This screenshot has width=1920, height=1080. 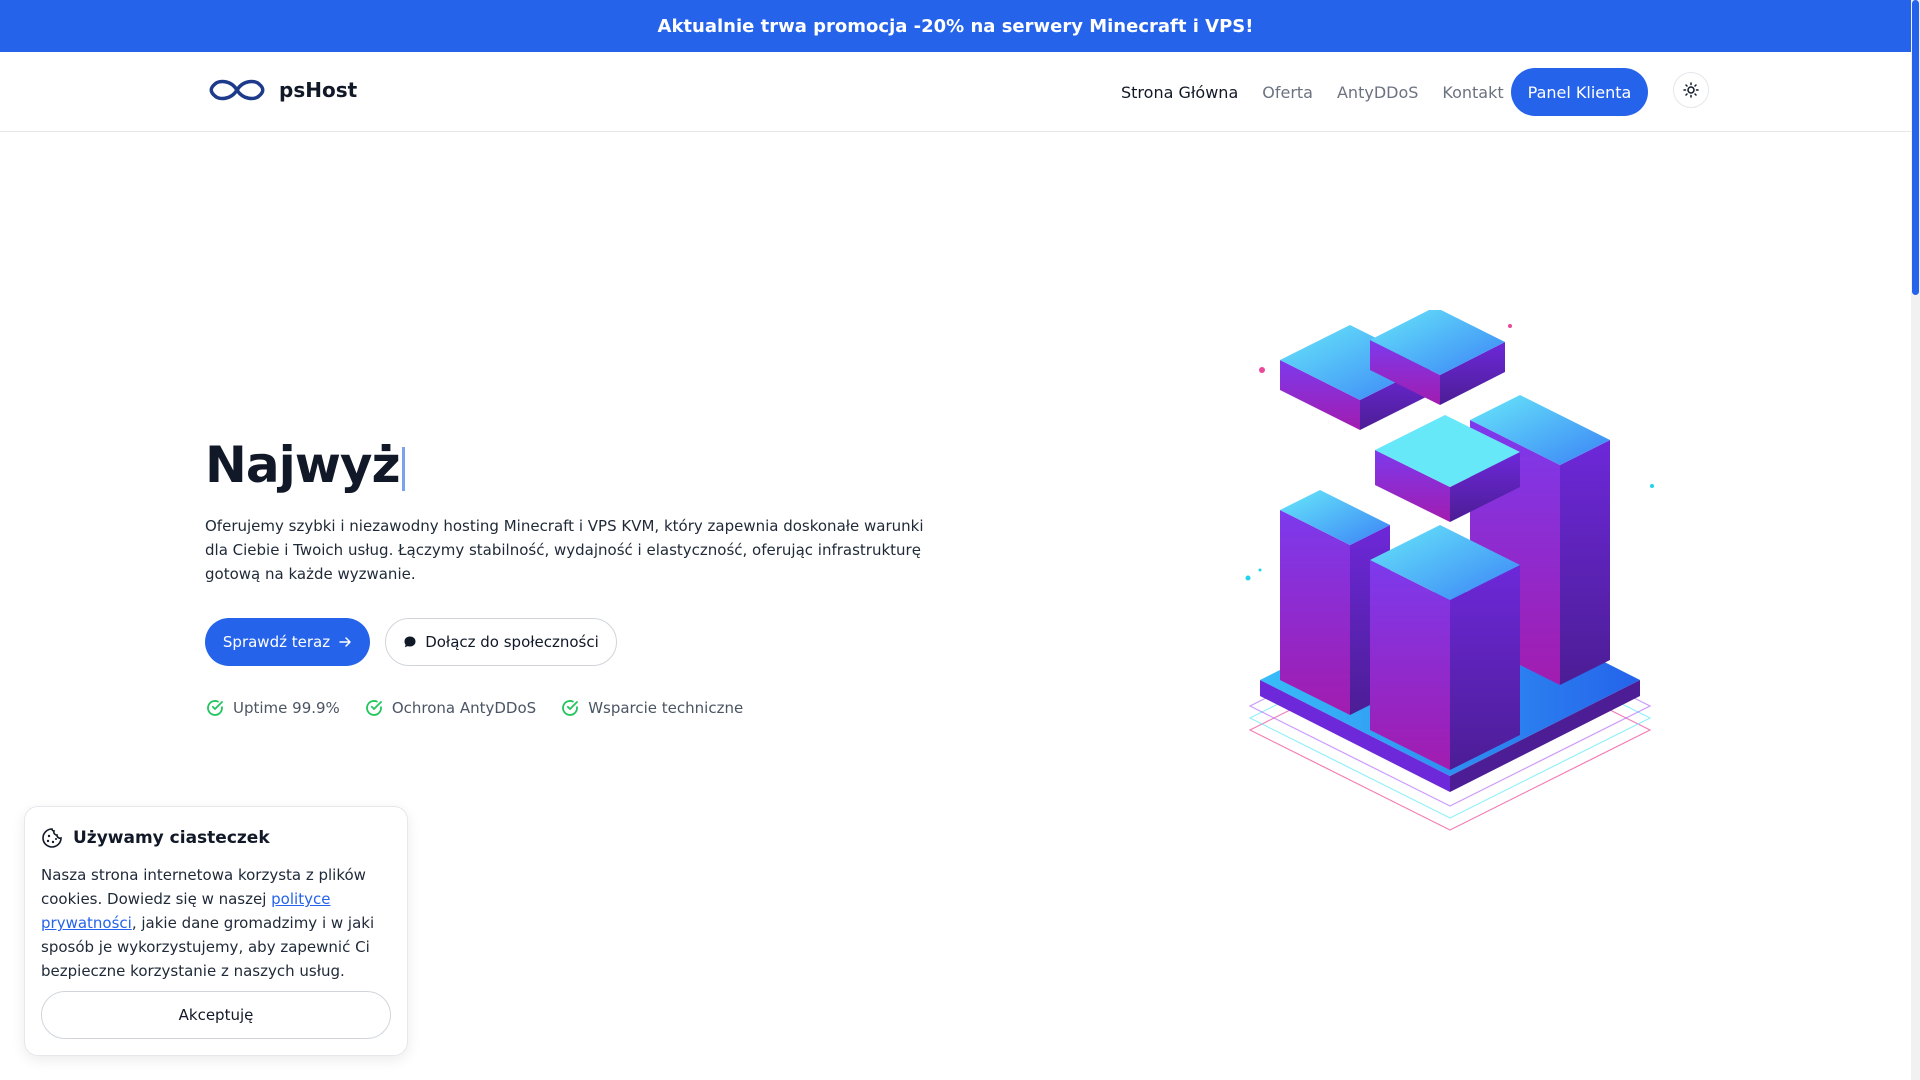 I want to click on feature-label: Wsparcie techniczne, so click(x=666, y=708).